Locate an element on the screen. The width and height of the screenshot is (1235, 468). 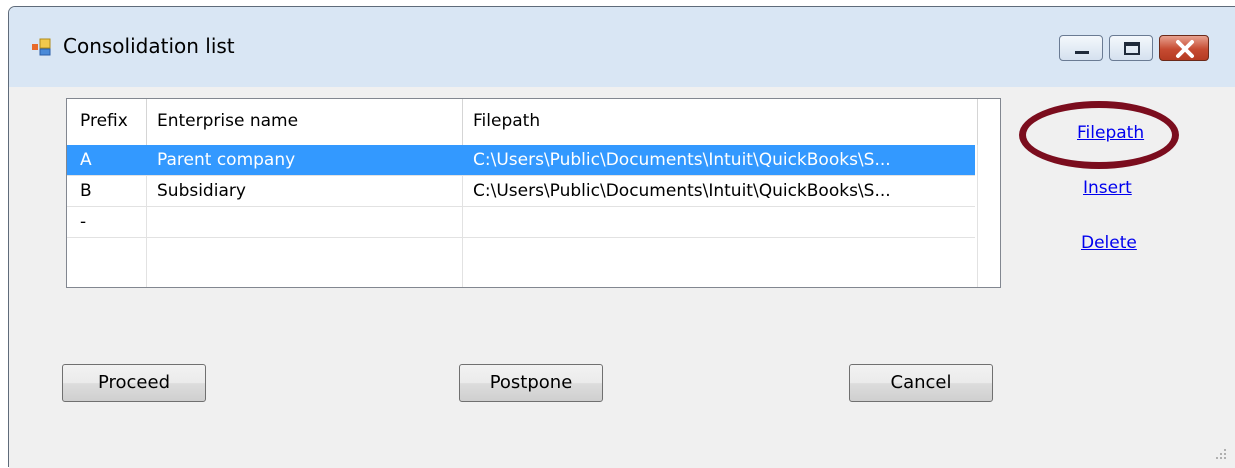
window-title: Consolidation list is located at coordinates (149, 46).